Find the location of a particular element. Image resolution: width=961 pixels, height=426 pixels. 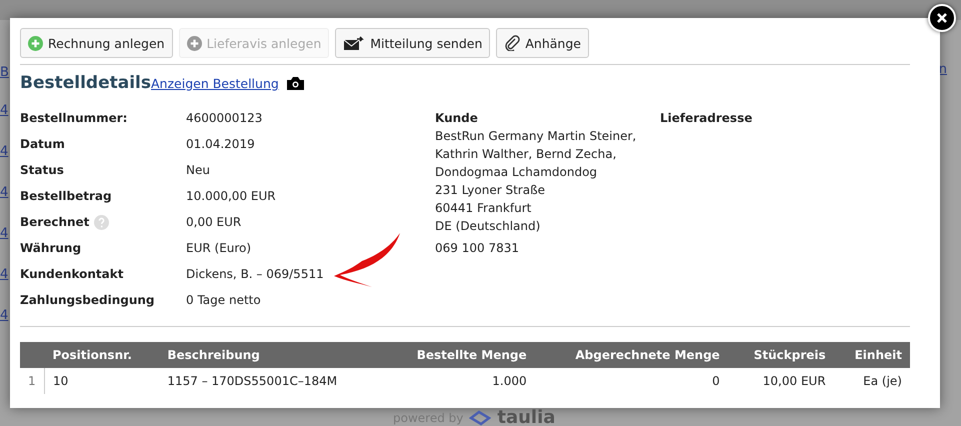

field-label: Bestellnummer: is located at coordinates (74, 118).